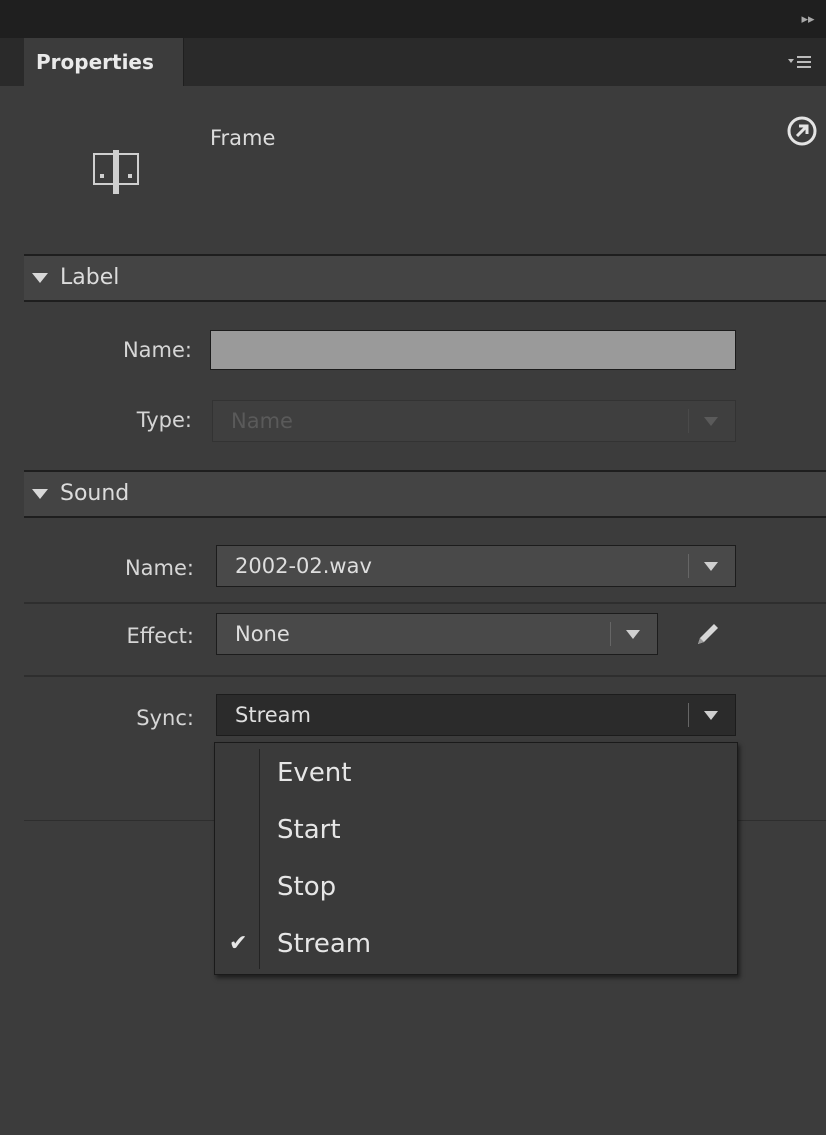  What do you see at coordinates (157, 350) in the screenshot?
I see `label-name-label: Name:` at bounding box center [157, 350].